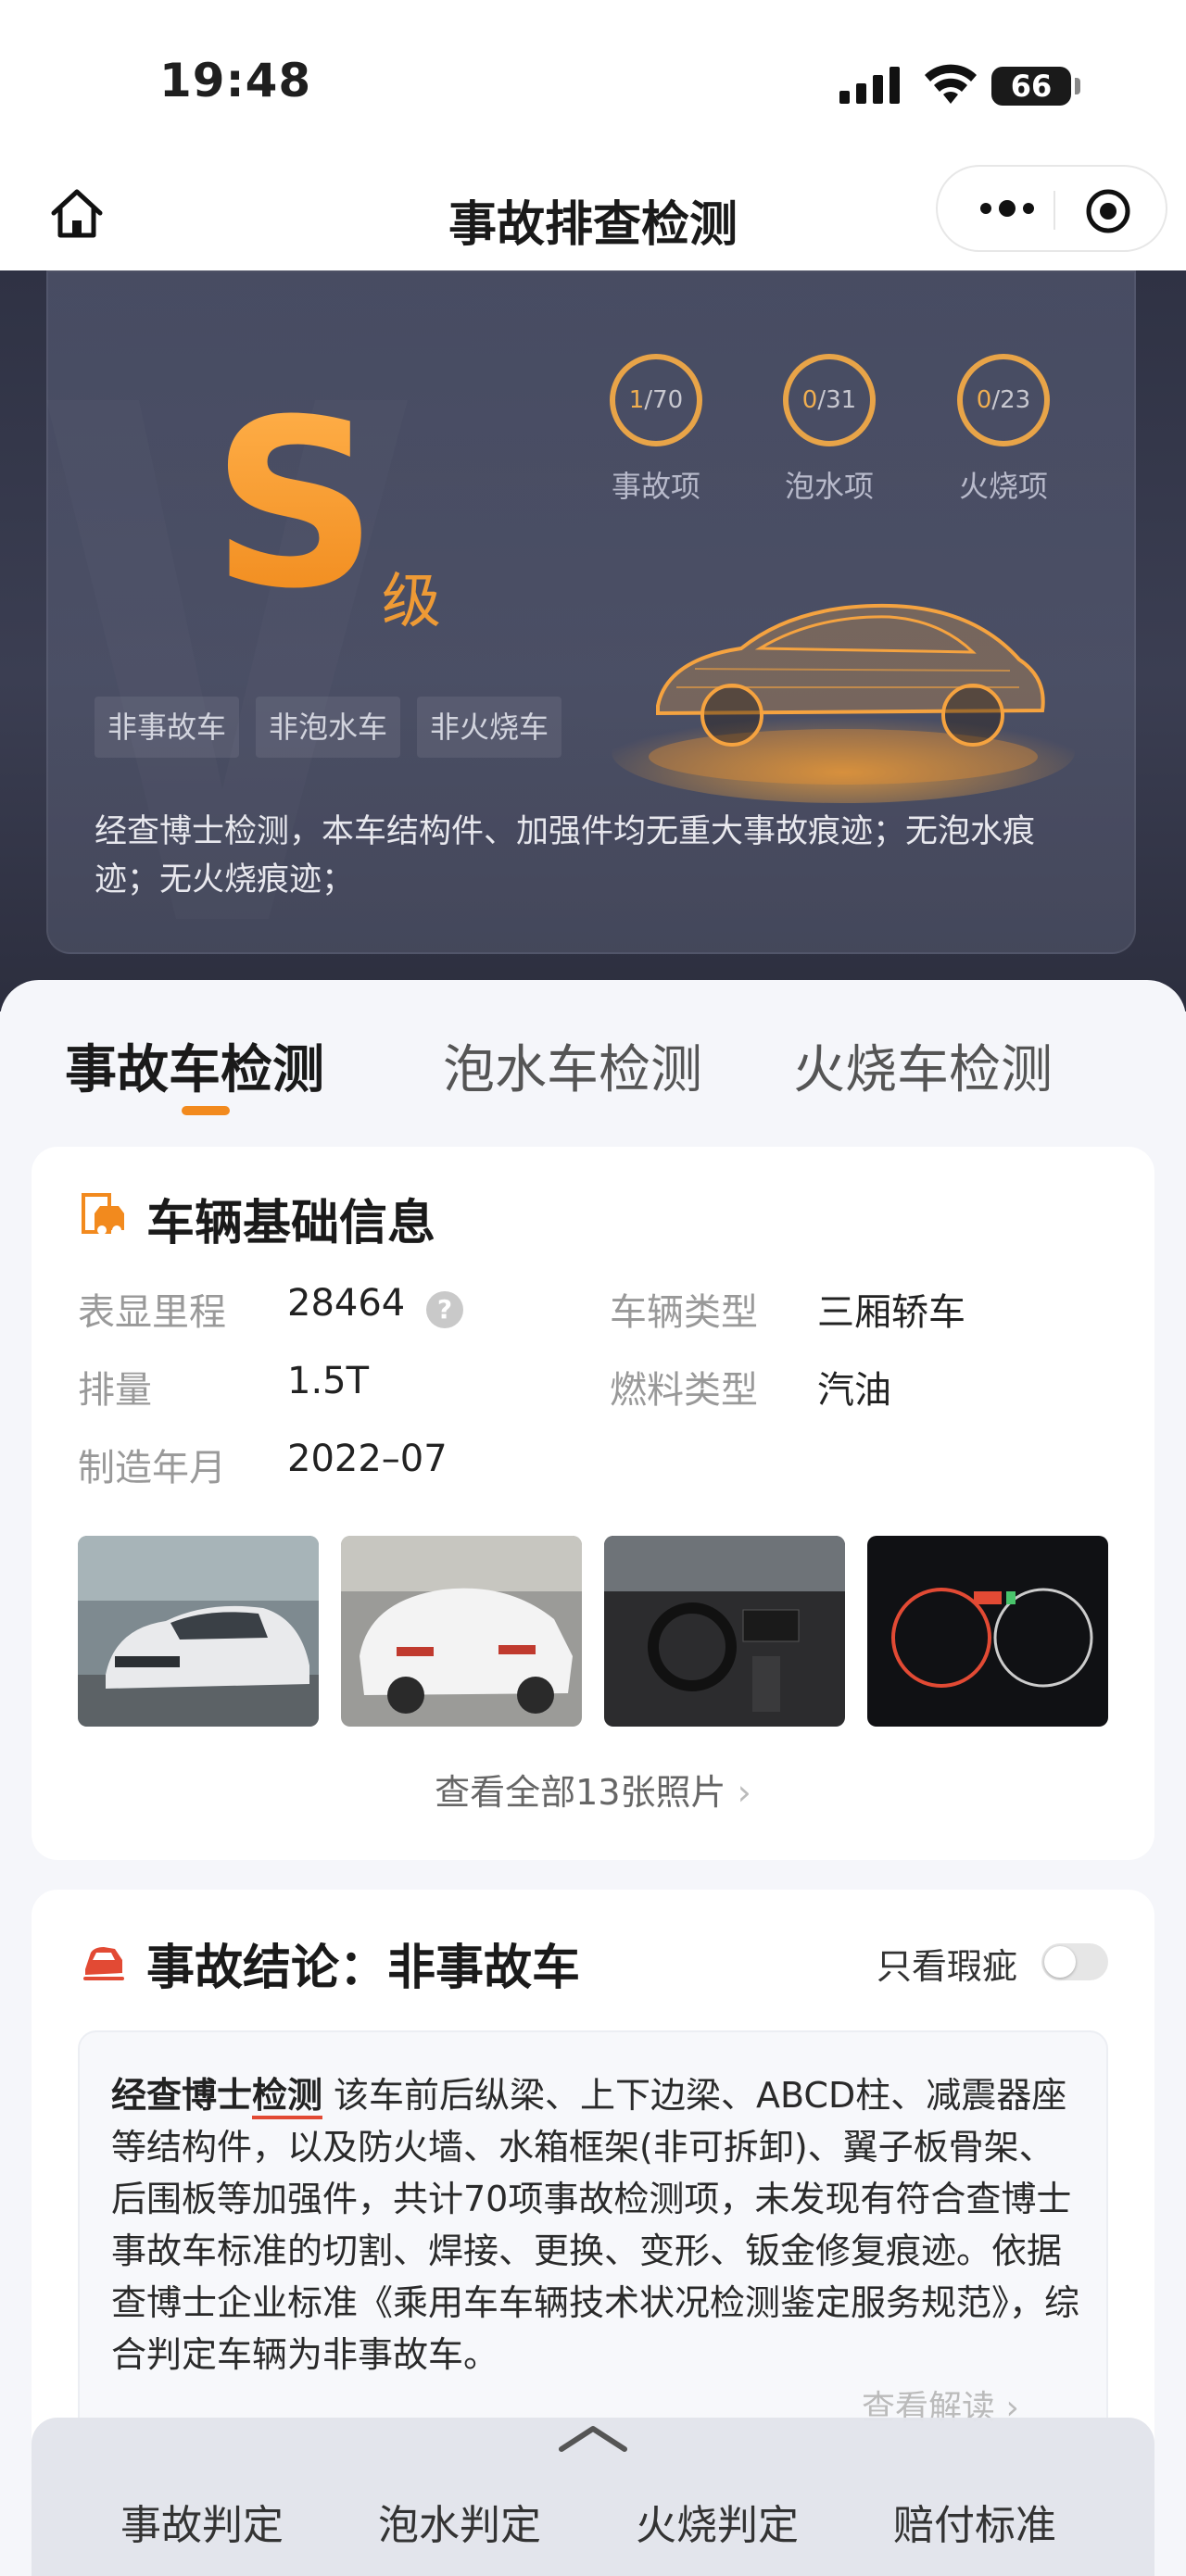  I want to click on status-time: 19:48, so click(235, 80).